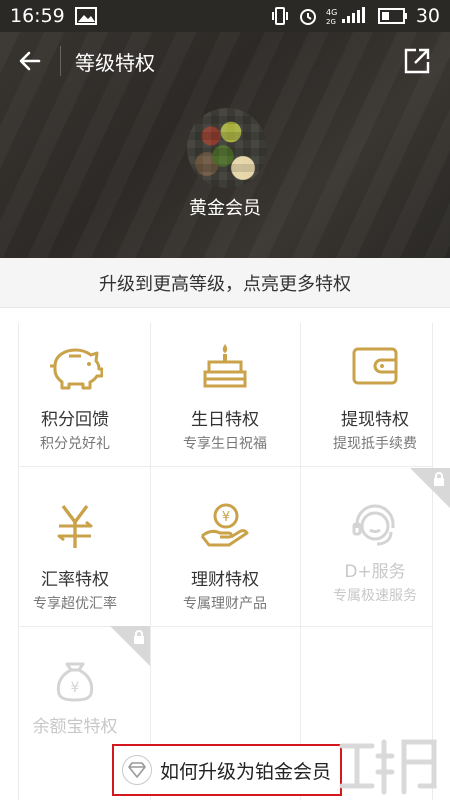 The width and height of the screenshot is (450, 800). I want to click on piggy-bank-icon, so click(75, 366).